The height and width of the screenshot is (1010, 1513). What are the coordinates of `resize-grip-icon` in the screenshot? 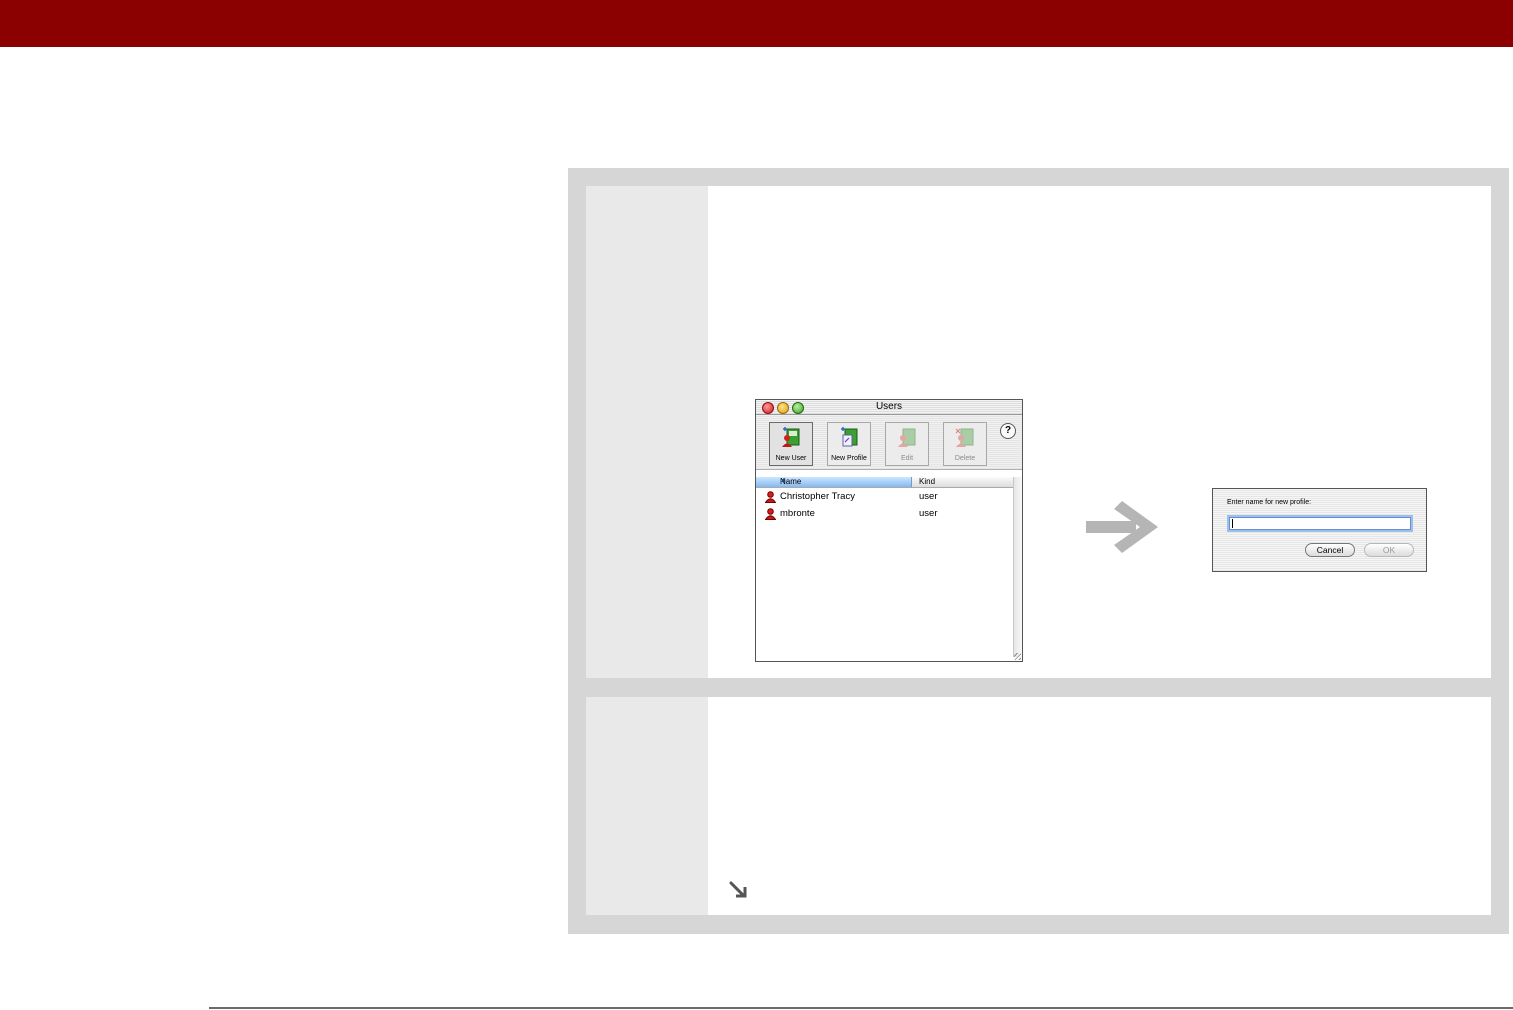 It's located at (1017, 656).